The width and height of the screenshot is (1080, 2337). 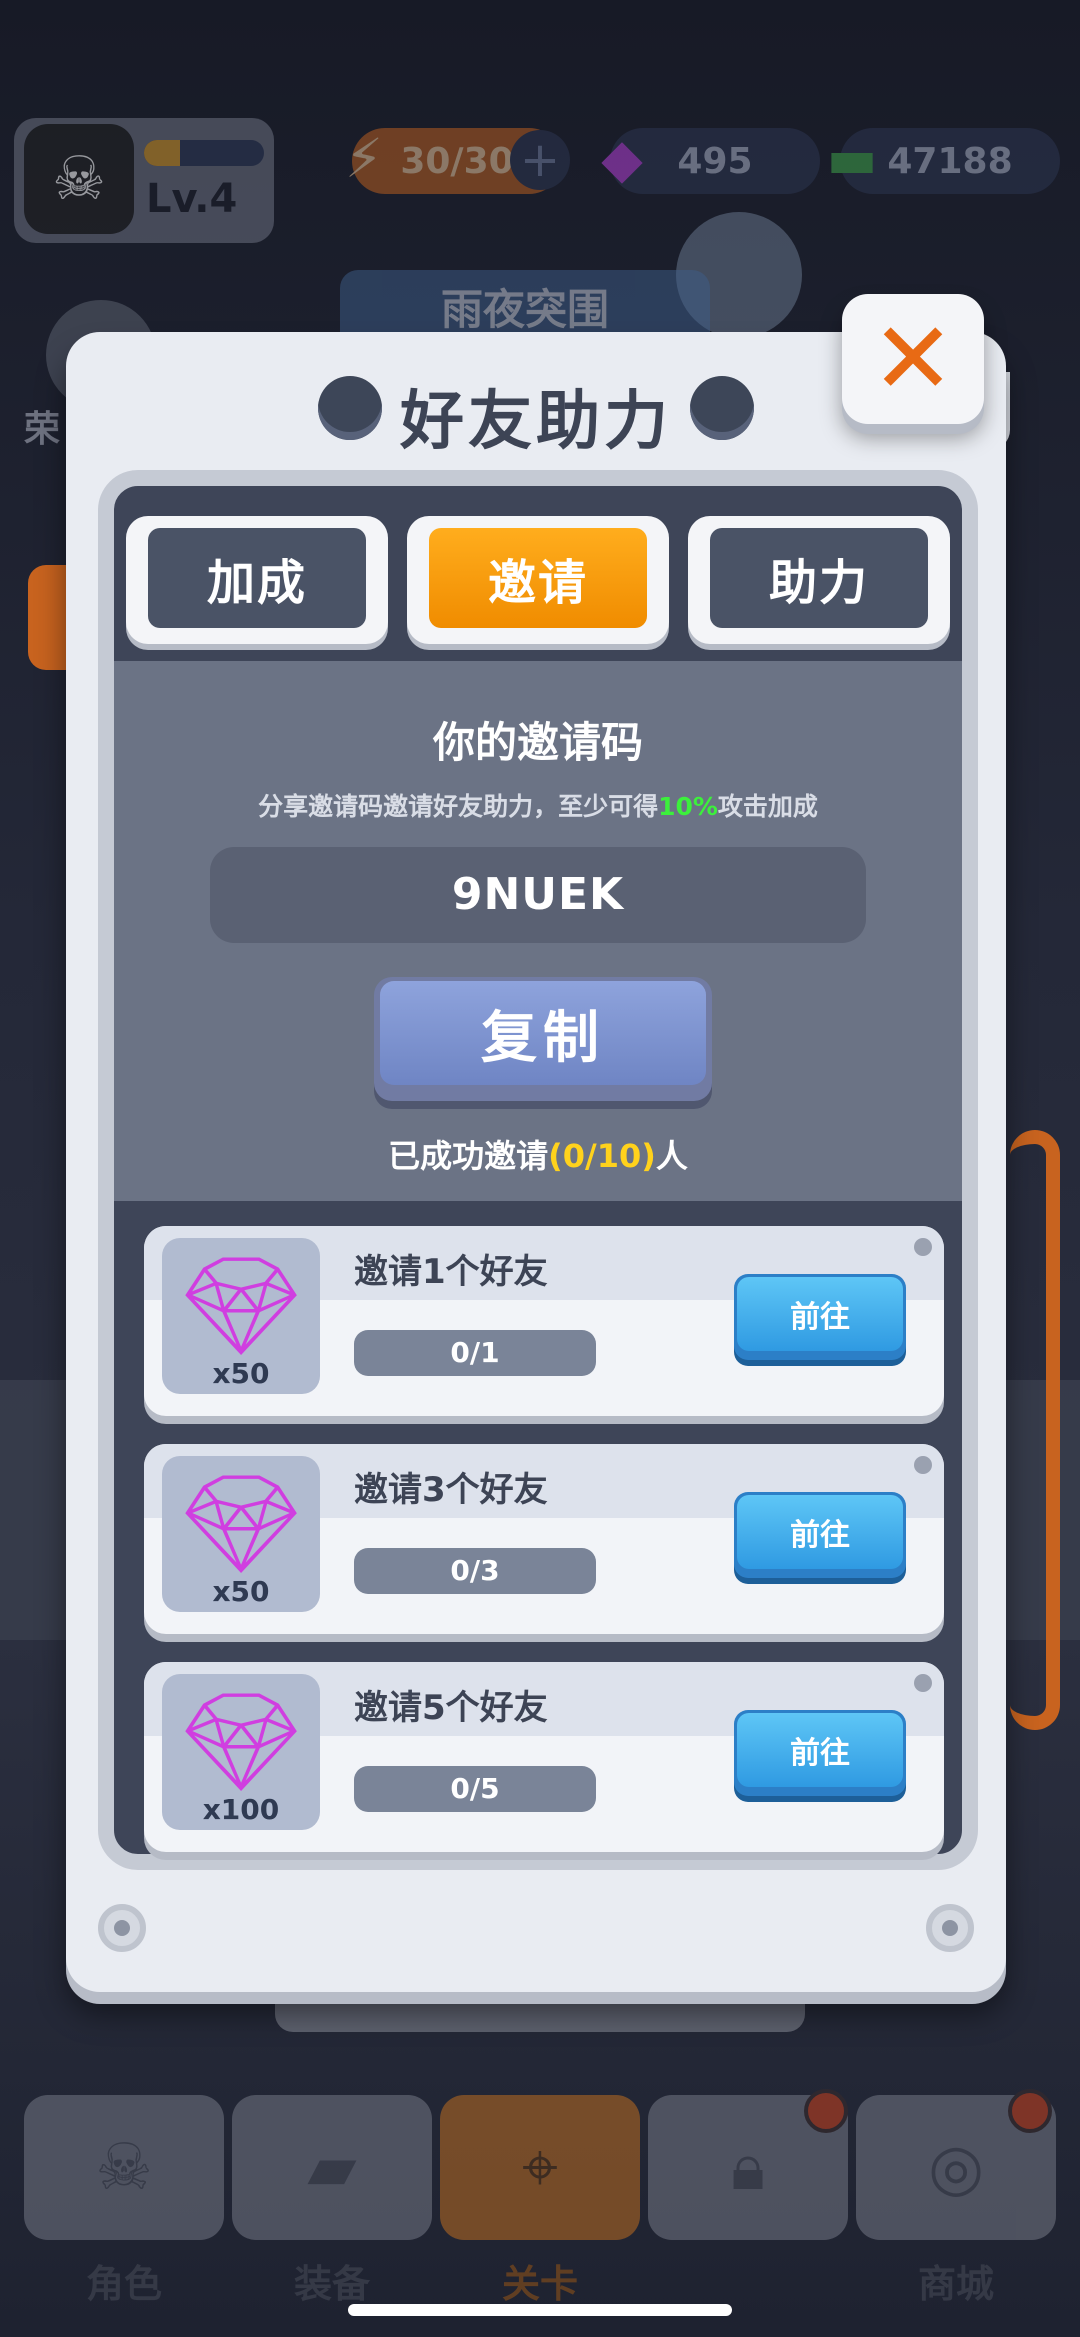 I want to click on cash-counter: ▬ 47188, so click(x=943, y=160).